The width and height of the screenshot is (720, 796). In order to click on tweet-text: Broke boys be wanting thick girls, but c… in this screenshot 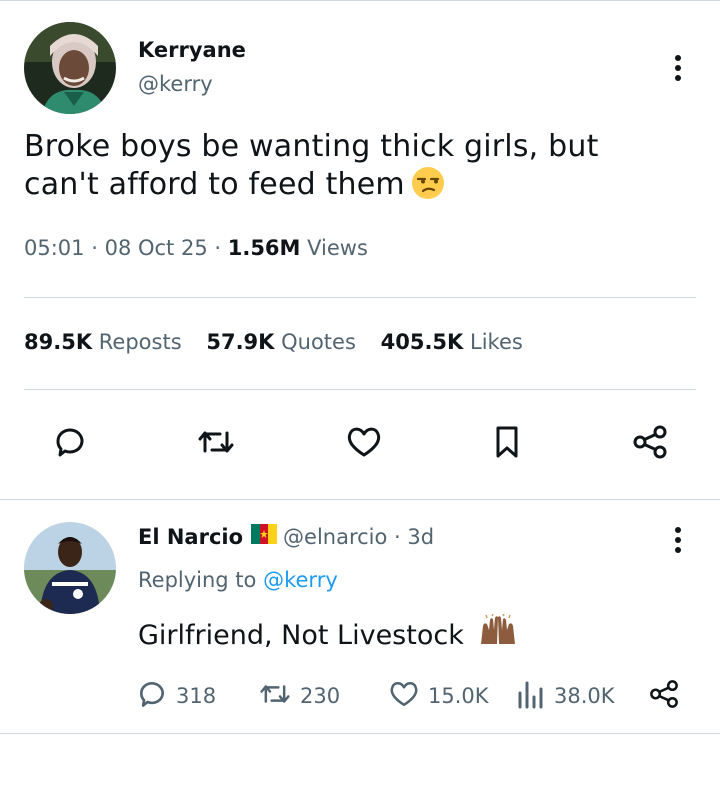, I will do `click(349, 169)`.